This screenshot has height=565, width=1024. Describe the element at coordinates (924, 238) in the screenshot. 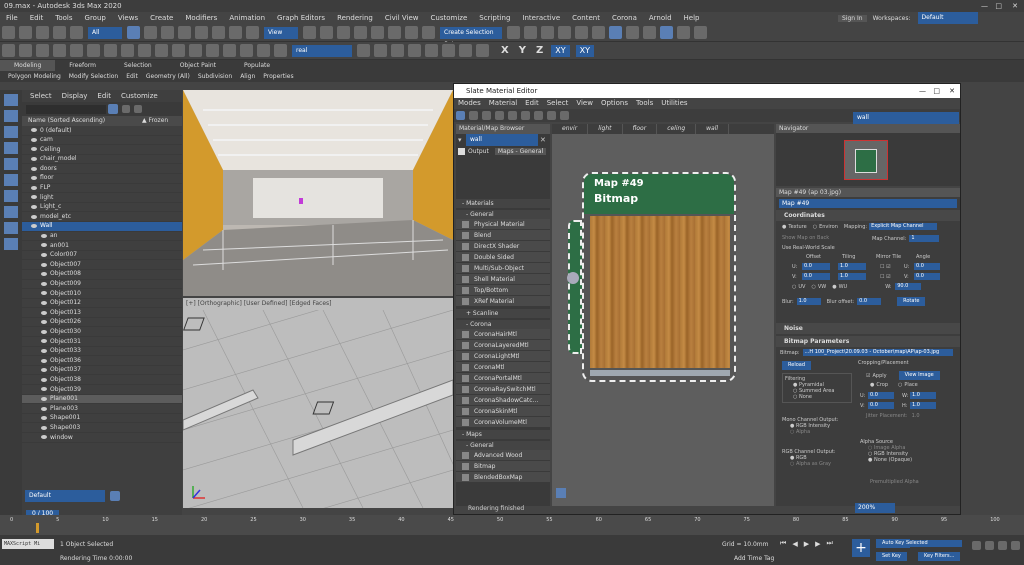

I see `map-channel-input: 1` at that location.